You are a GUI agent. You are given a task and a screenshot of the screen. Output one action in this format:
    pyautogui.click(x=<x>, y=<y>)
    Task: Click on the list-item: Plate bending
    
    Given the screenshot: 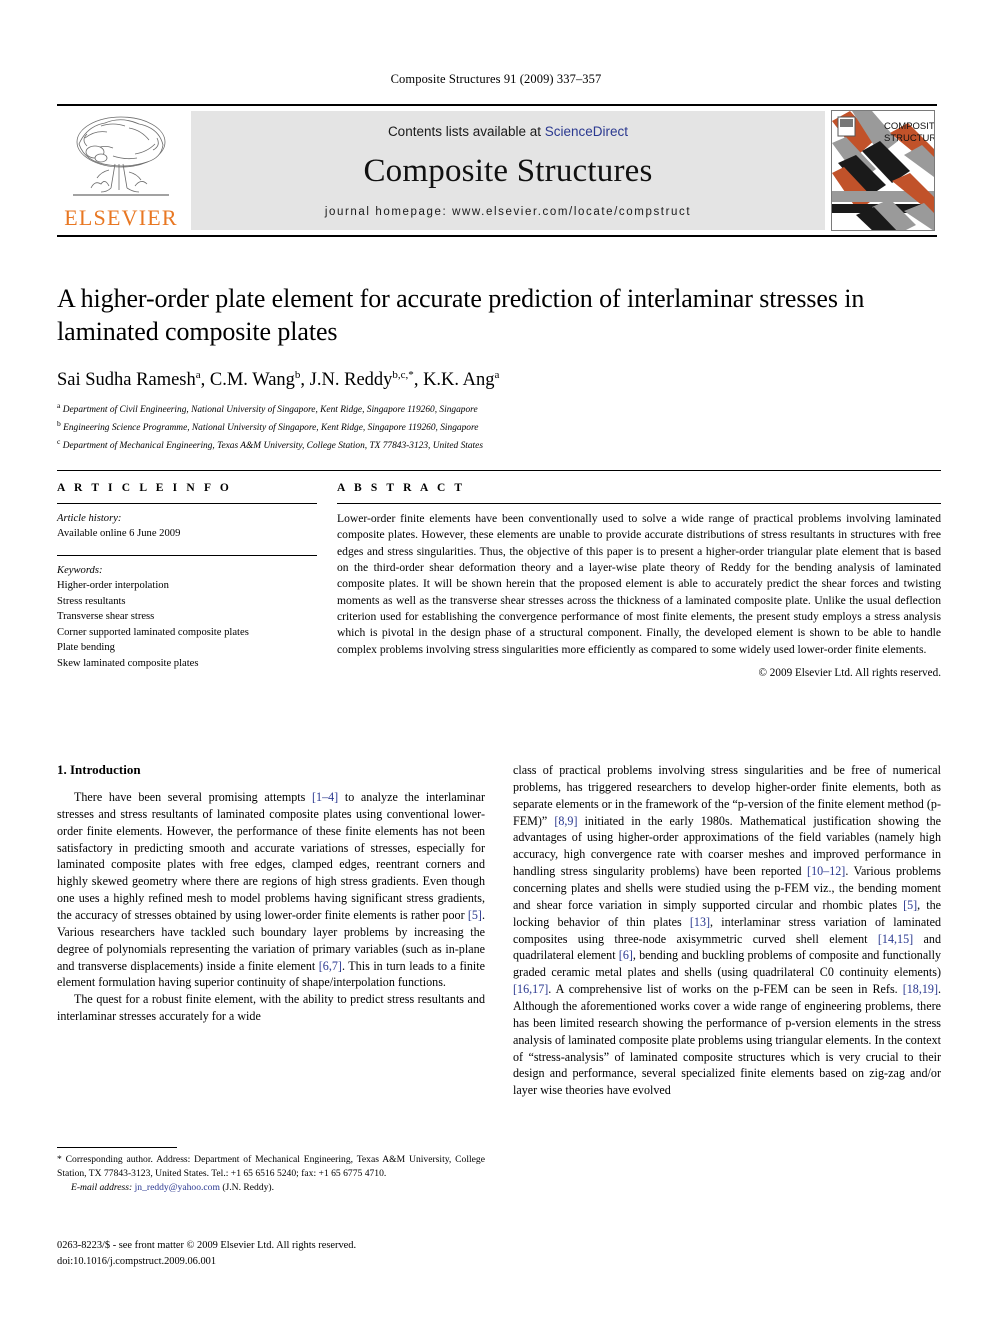 What is the action you would take?
    pyautogui.click(x=86, y=648)
    